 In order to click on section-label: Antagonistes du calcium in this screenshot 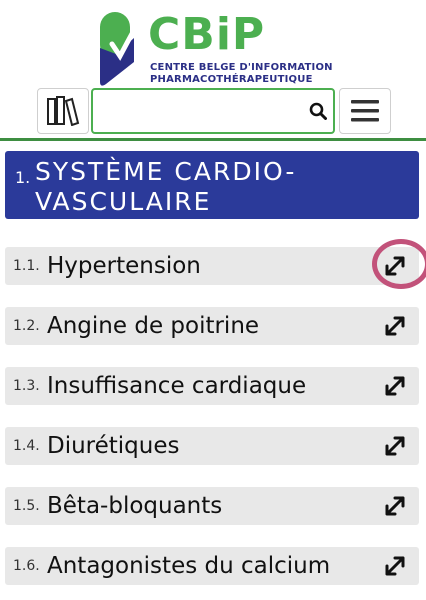, I will do `click(189, 566)`.